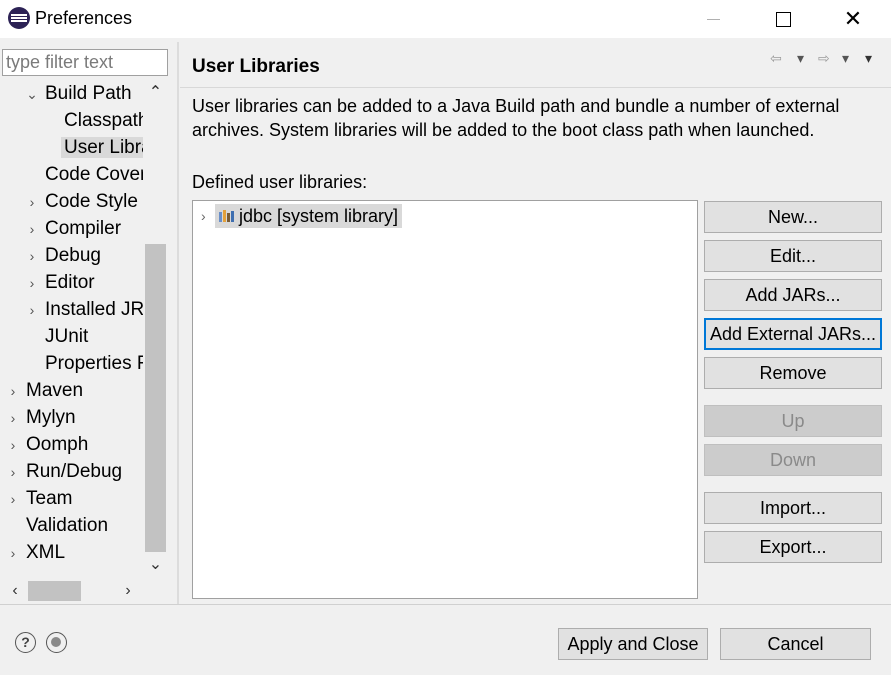  I want to click on tree-item-oomph: › Oomph, so click(48, 445).